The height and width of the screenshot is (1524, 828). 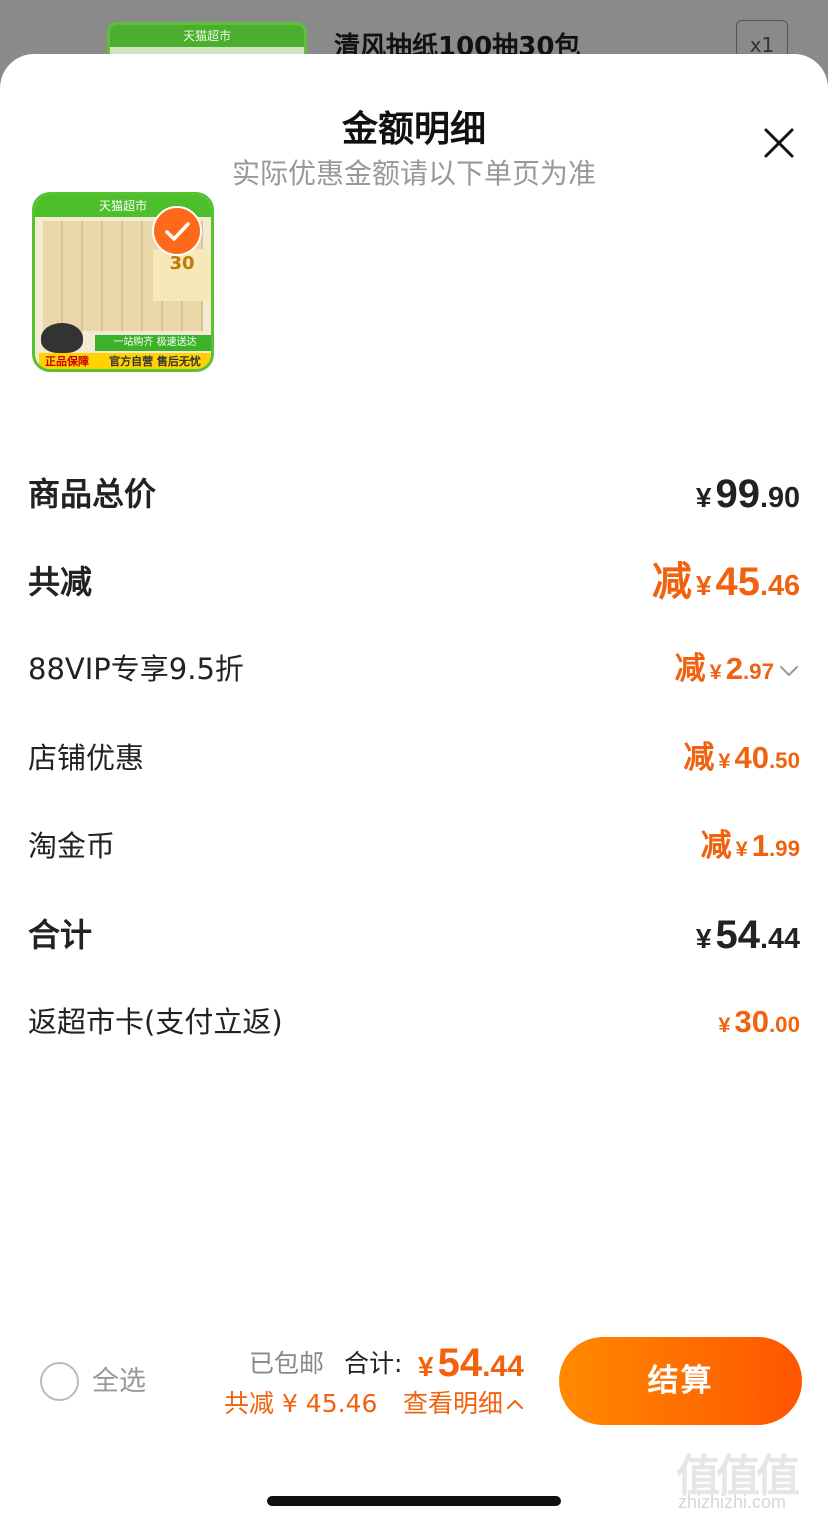 What do you see at coordinates (737, 670) in the screenshot?
I see `vip-discount-value: 减 ¥2.97` at bounding box center [737, 670].